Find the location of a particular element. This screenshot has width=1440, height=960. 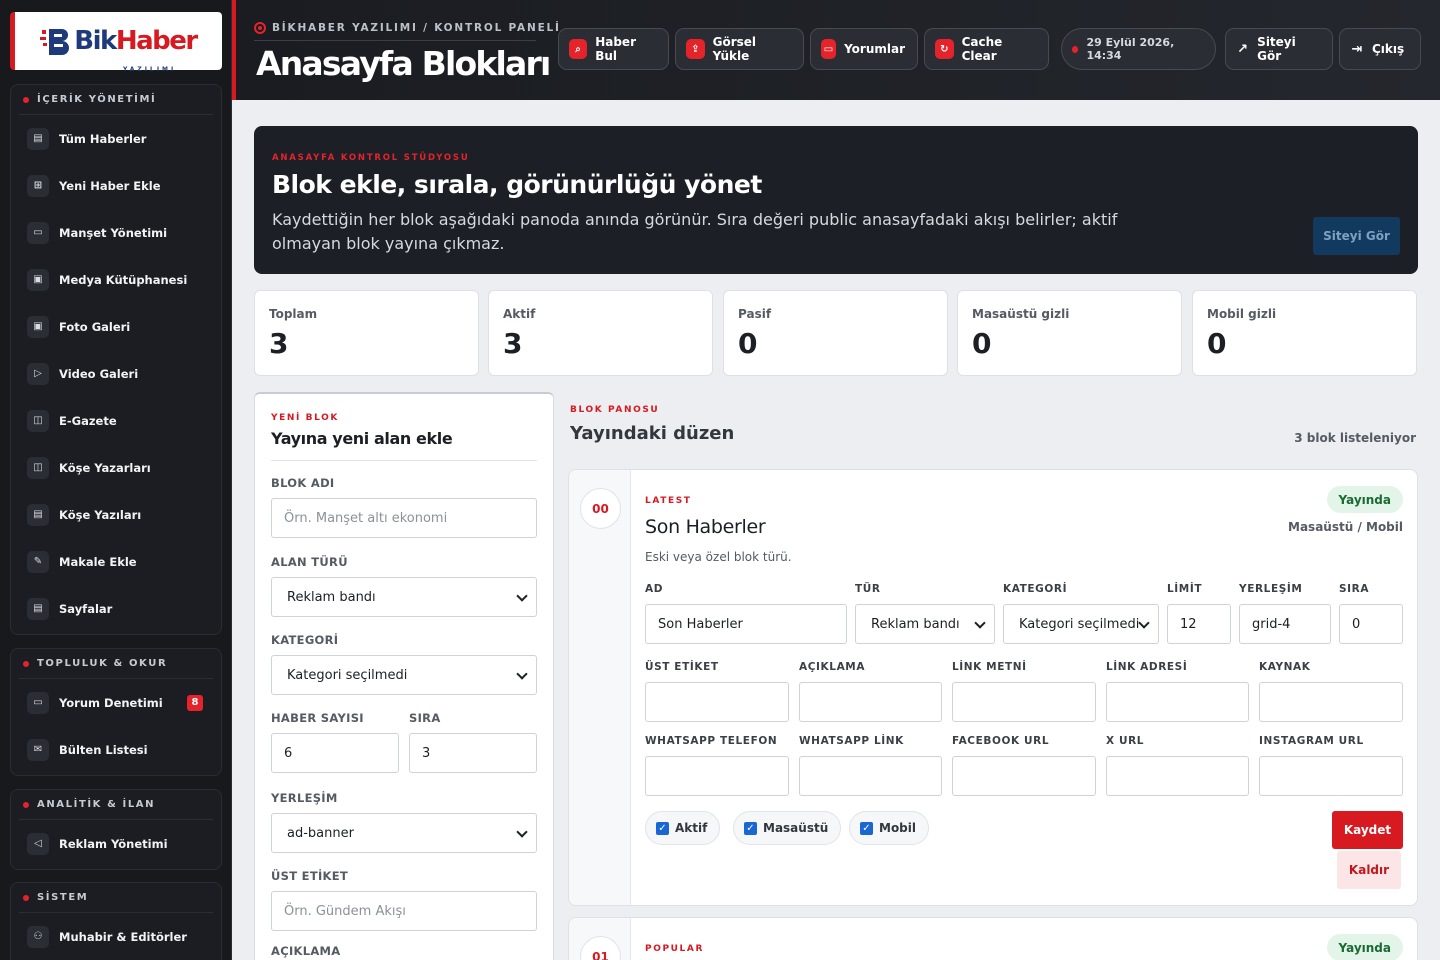

field-label: TÜR is located at coordinates (868, 589).